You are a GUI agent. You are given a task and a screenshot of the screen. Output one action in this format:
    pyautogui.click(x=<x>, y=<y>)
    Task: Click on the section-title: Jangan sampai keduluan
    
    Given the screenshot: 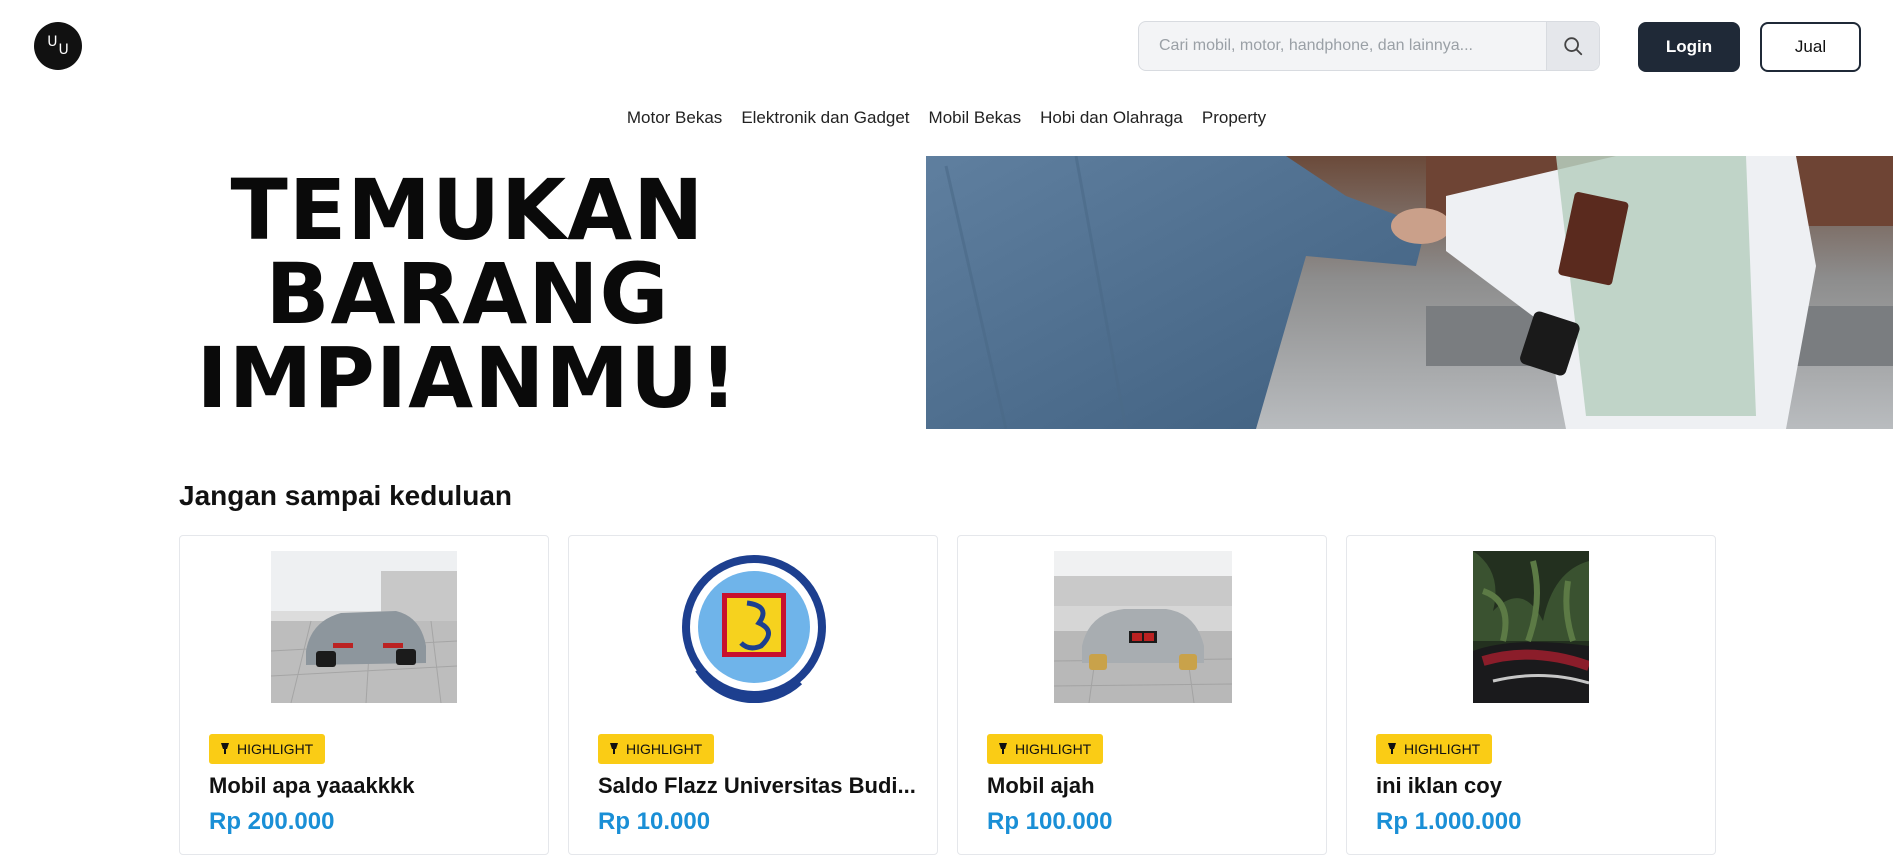 What is the action you would take?
    pyautogui.click(x=345, y=495)
    